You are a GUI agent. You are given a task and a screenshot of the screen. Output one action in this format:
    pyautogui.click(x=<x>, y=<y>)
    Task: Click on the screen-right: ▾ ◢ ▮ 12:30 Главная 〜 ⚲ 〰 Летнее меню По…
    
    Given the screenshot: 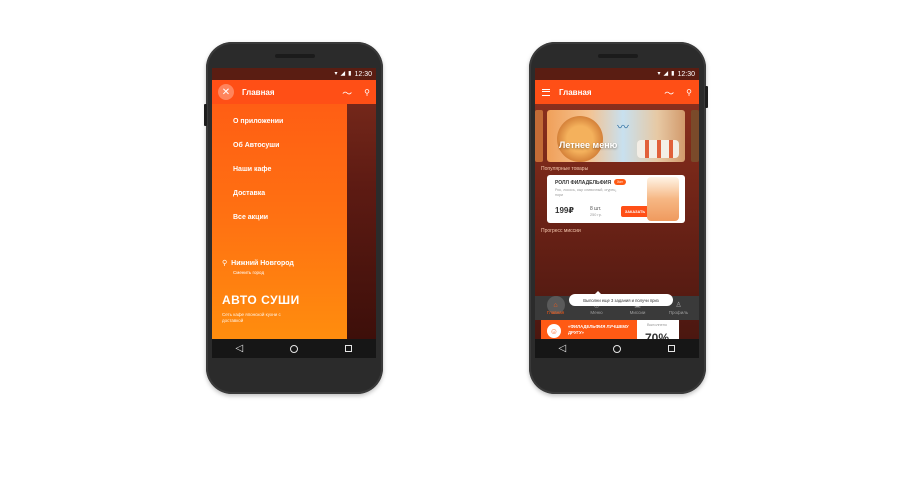 What is the action you would take?
    pyautogui.click(x=617, y=213)
    